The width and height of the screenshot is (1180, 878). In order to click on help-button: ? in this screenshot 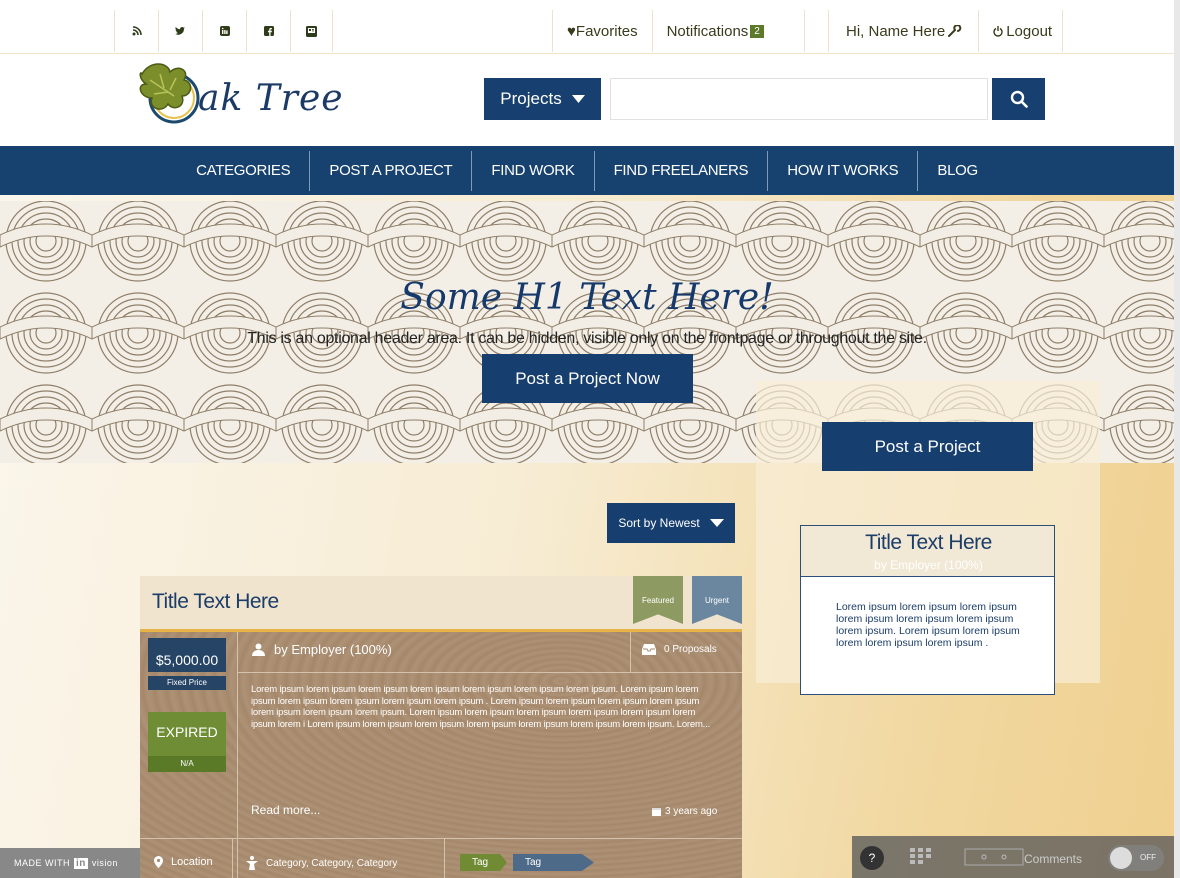, I will do `click(872, 858)`.